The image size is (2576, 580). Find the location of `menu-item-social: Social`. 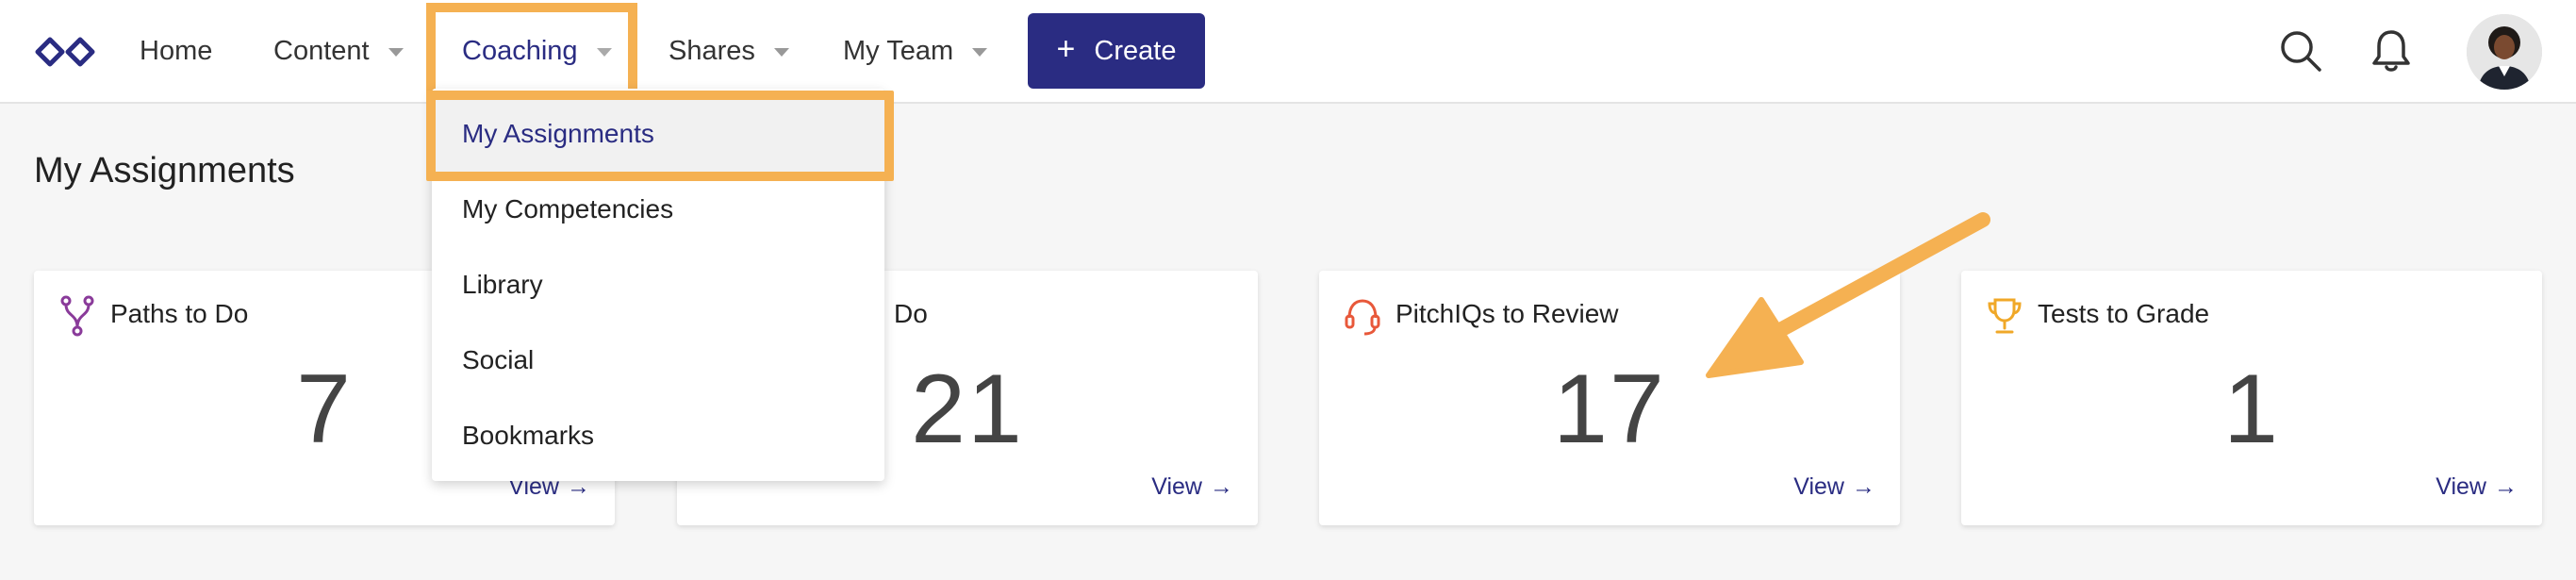

menu-item-social: Social is located at coordinates (658, 360).